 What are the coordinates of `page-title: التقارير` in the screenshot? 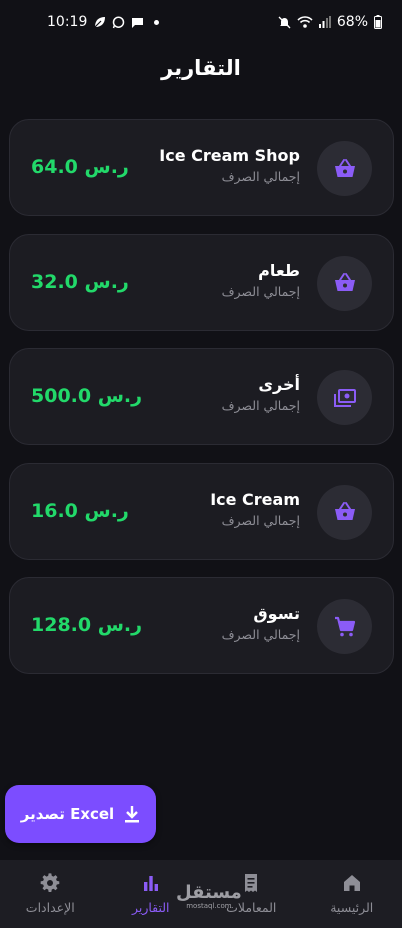 It's located at (201, 68).